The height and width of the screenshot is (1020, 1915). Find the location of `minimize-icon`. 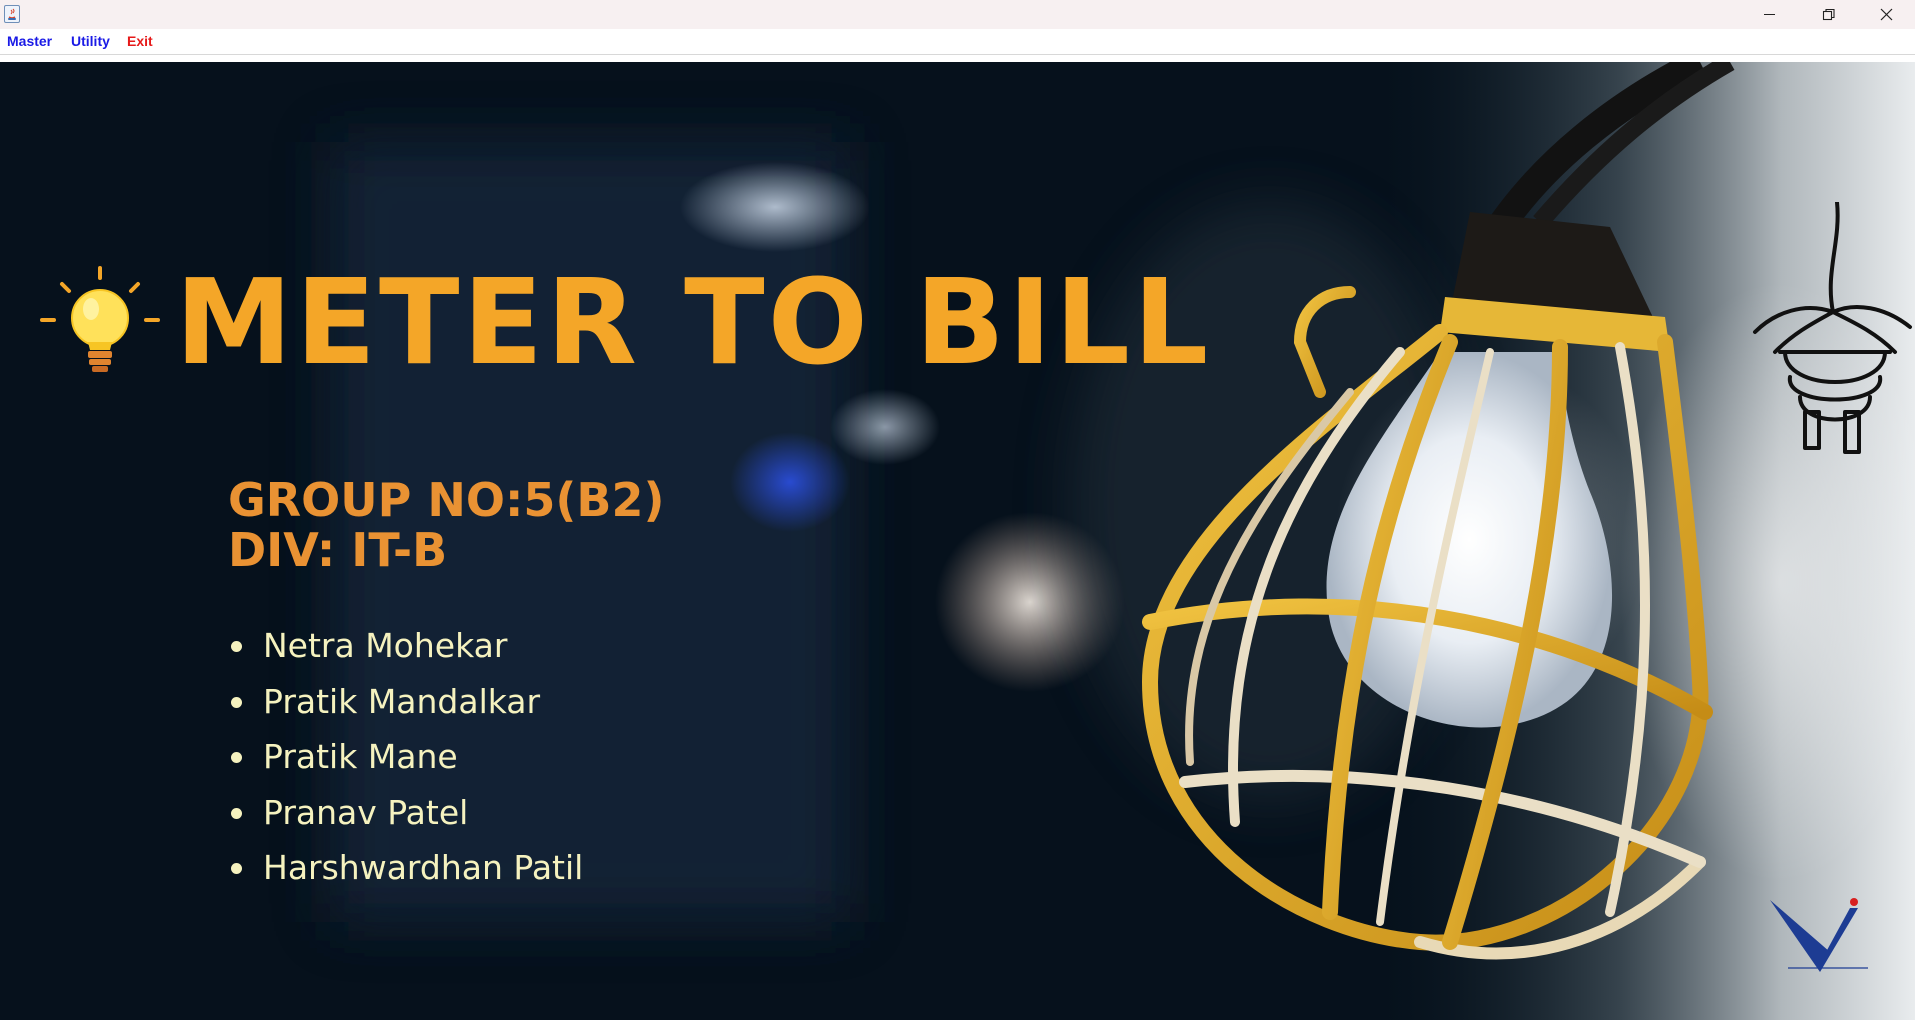

minimize-icon is located at coordinates (1769, 14).